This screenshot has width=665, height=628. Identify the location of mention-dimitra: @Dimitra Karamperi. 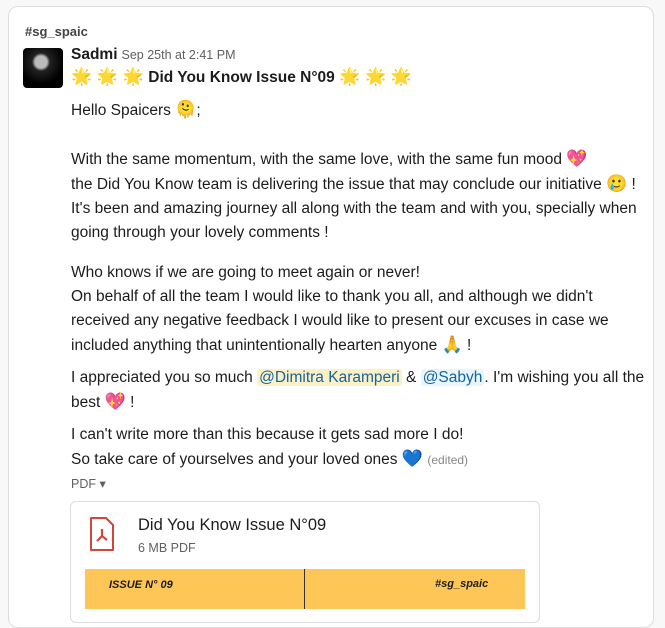
(329, 377).